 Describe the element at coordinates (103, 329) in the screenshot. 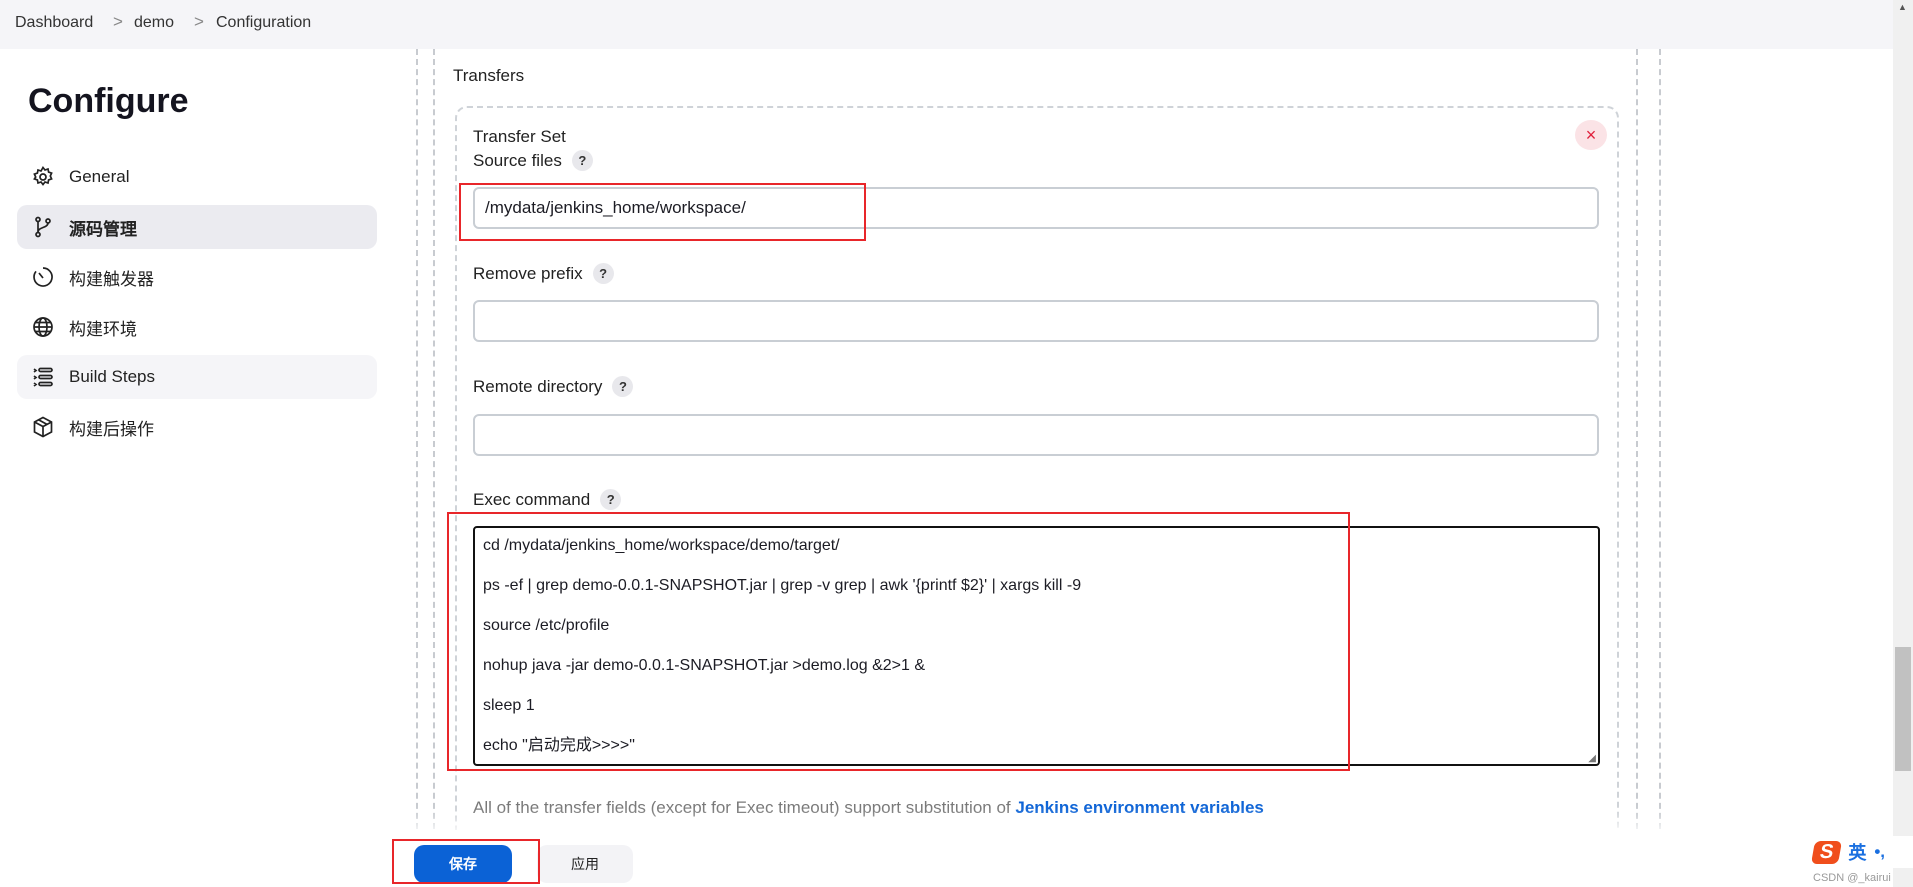

I see `sidebar-item-label: 构建环境` at that location.